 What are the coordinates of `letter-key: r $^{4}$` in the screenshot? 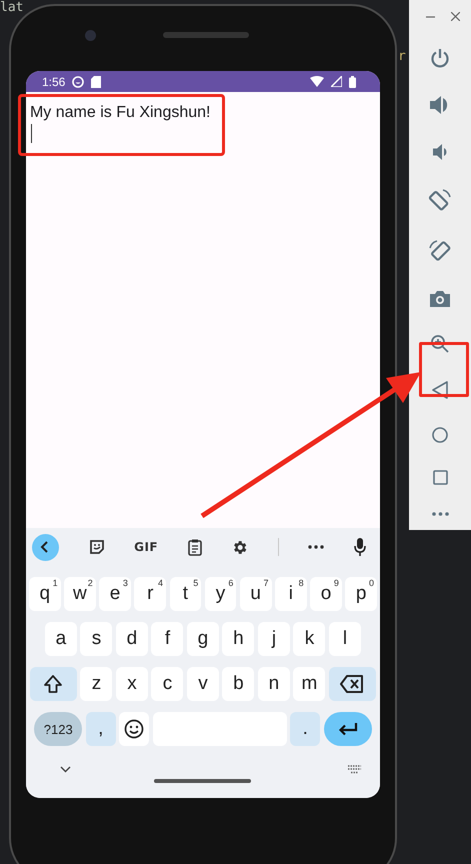 It's located at (150, 594).